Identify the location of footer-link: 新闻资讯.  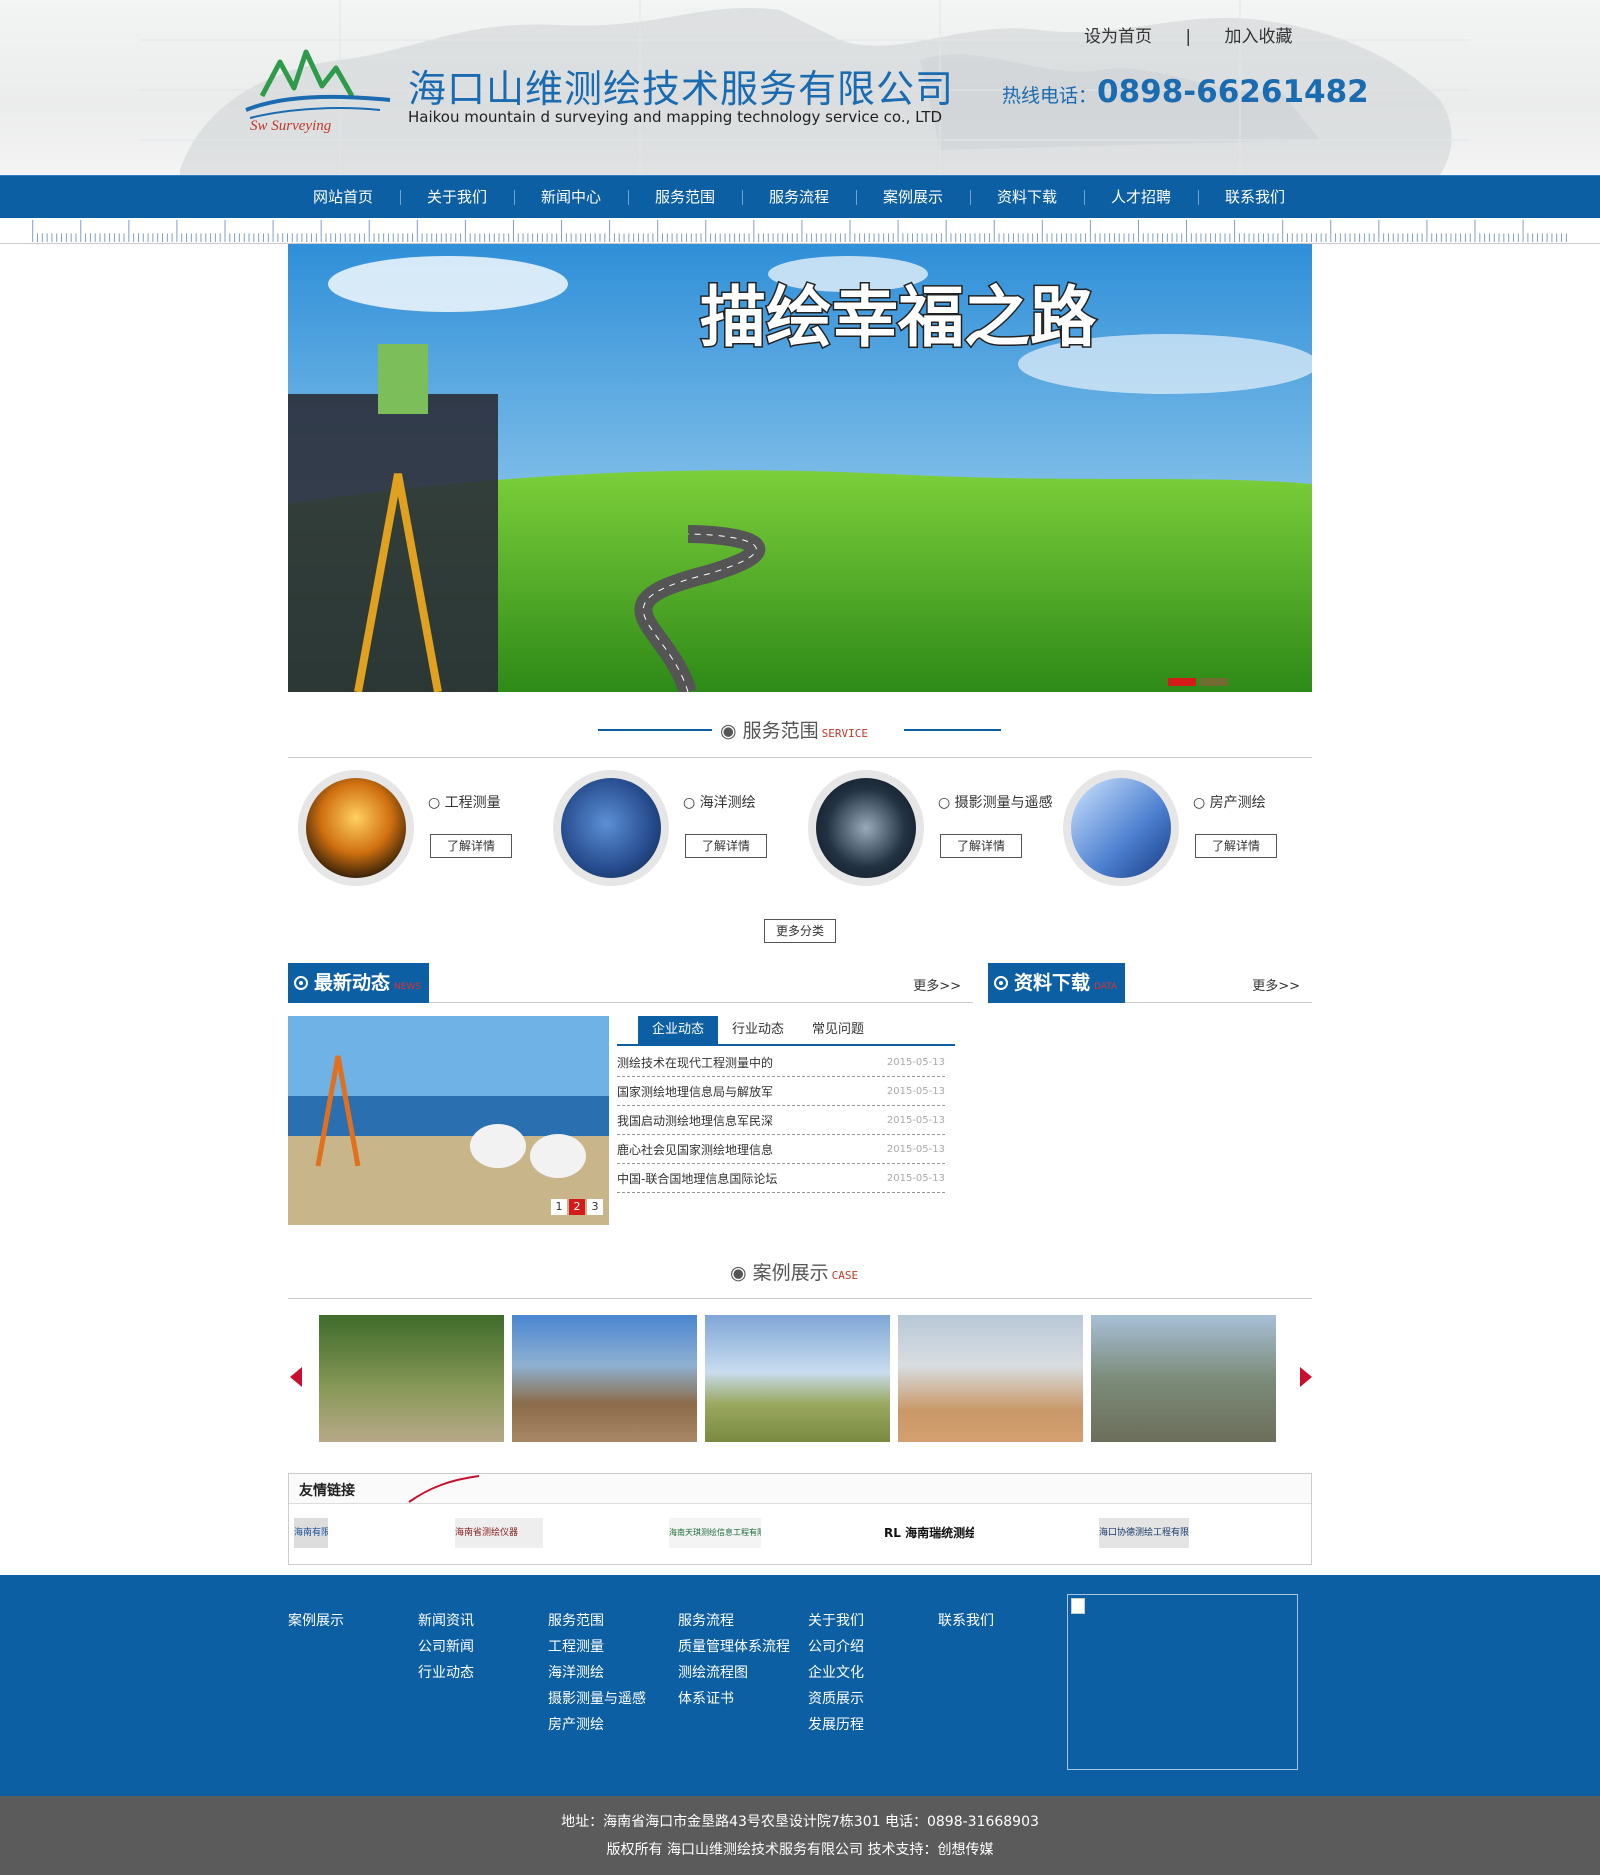
(446, 1621).